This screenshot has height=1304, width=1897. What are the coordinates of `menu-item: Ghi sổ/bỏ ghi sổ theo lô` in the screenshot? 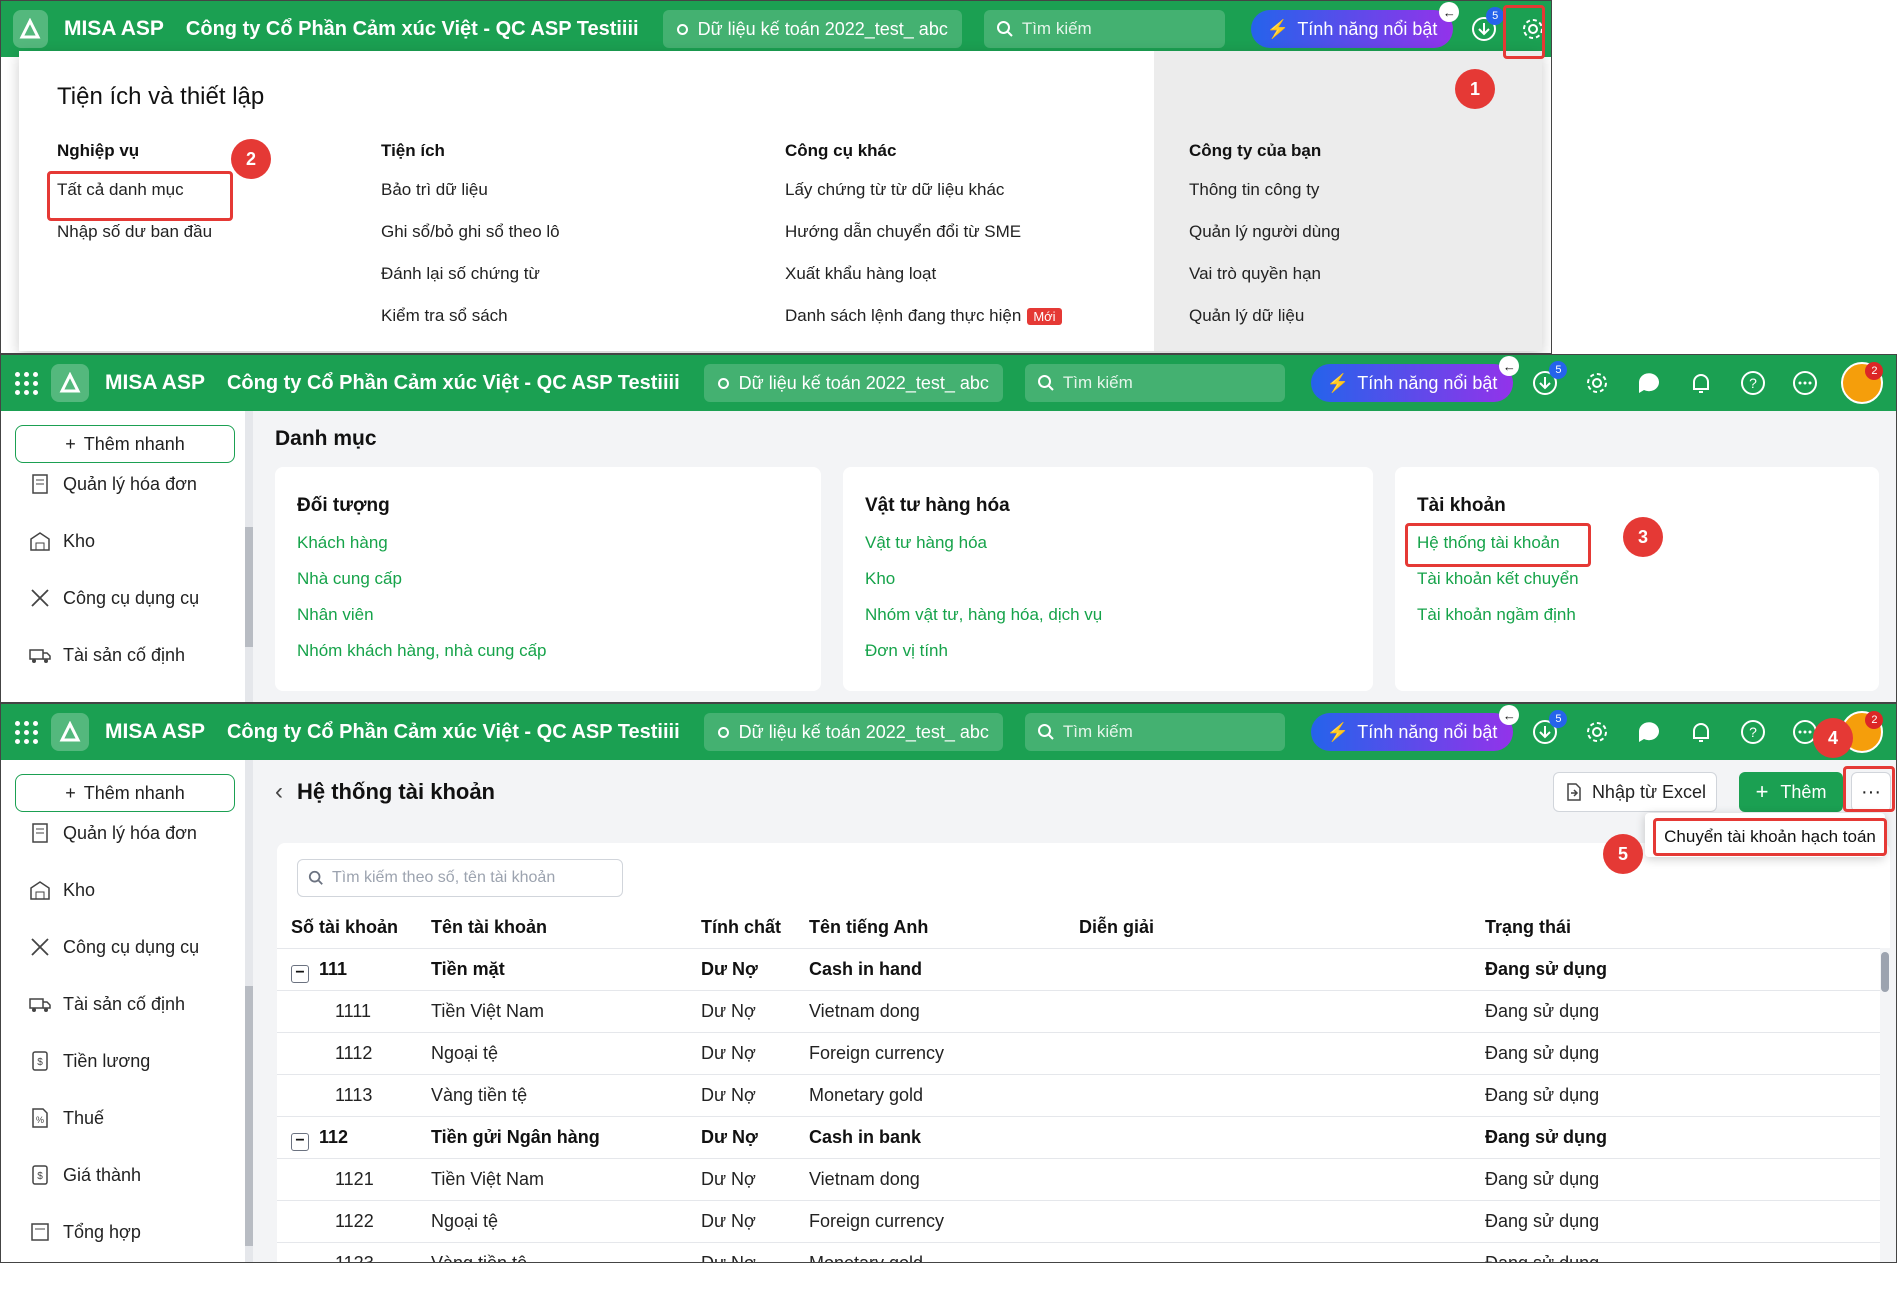 It's located at (470, 242).